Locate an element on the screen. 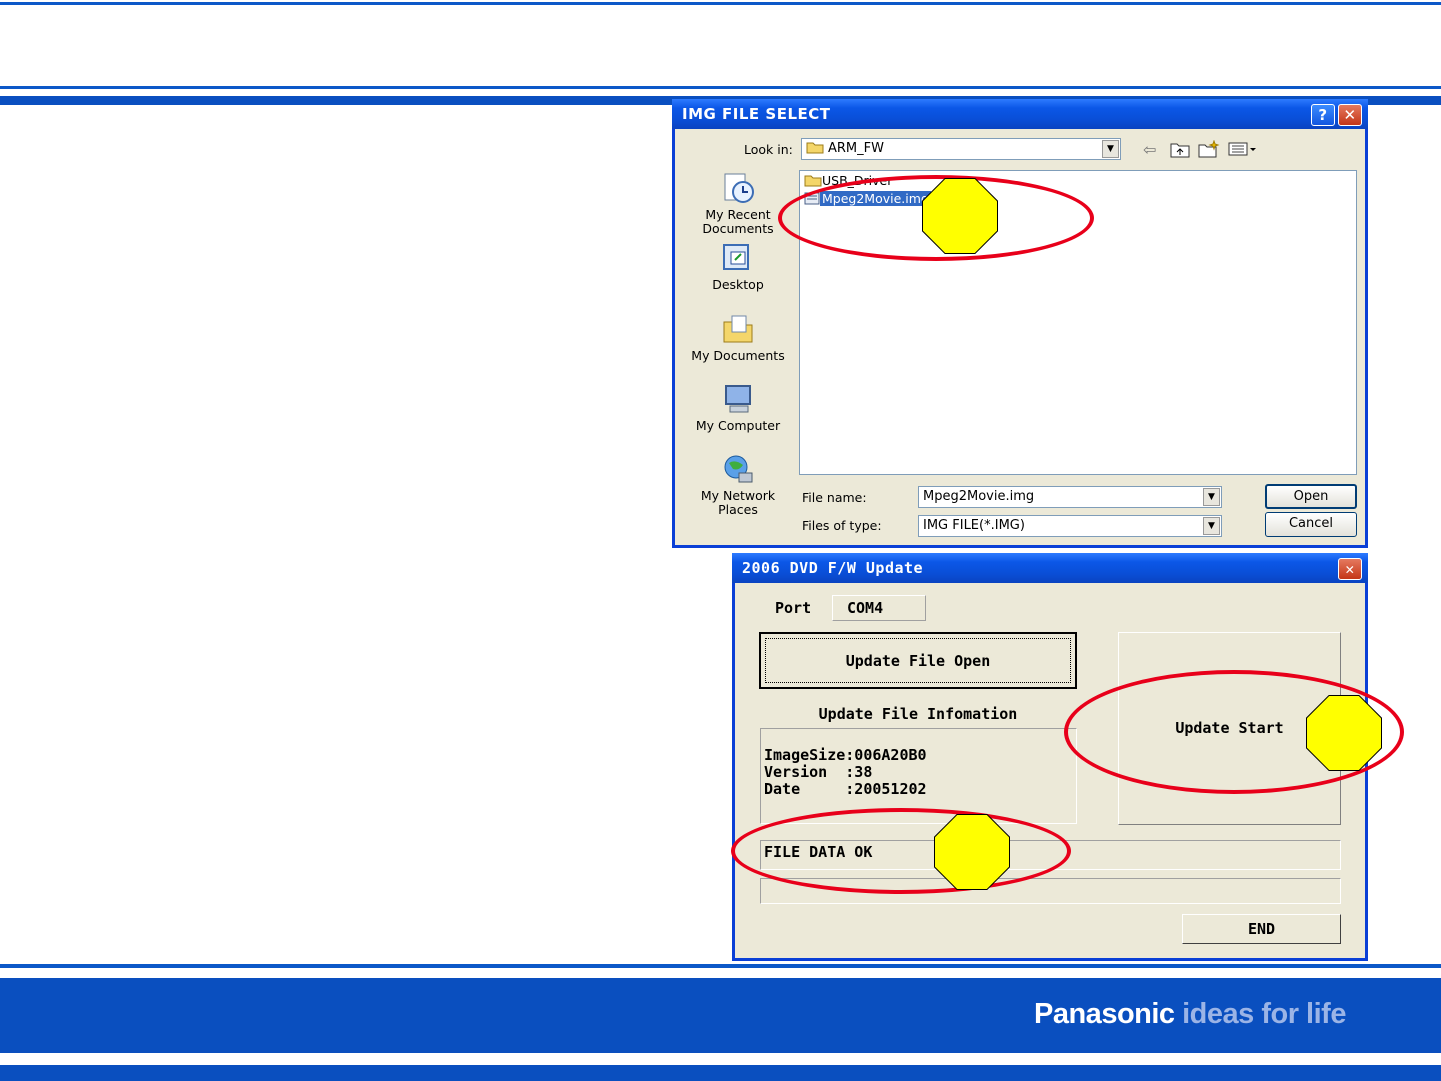 This screenshot has height=1081, width=1441. places-label: My Network Places is located at coordinates (738, 502).